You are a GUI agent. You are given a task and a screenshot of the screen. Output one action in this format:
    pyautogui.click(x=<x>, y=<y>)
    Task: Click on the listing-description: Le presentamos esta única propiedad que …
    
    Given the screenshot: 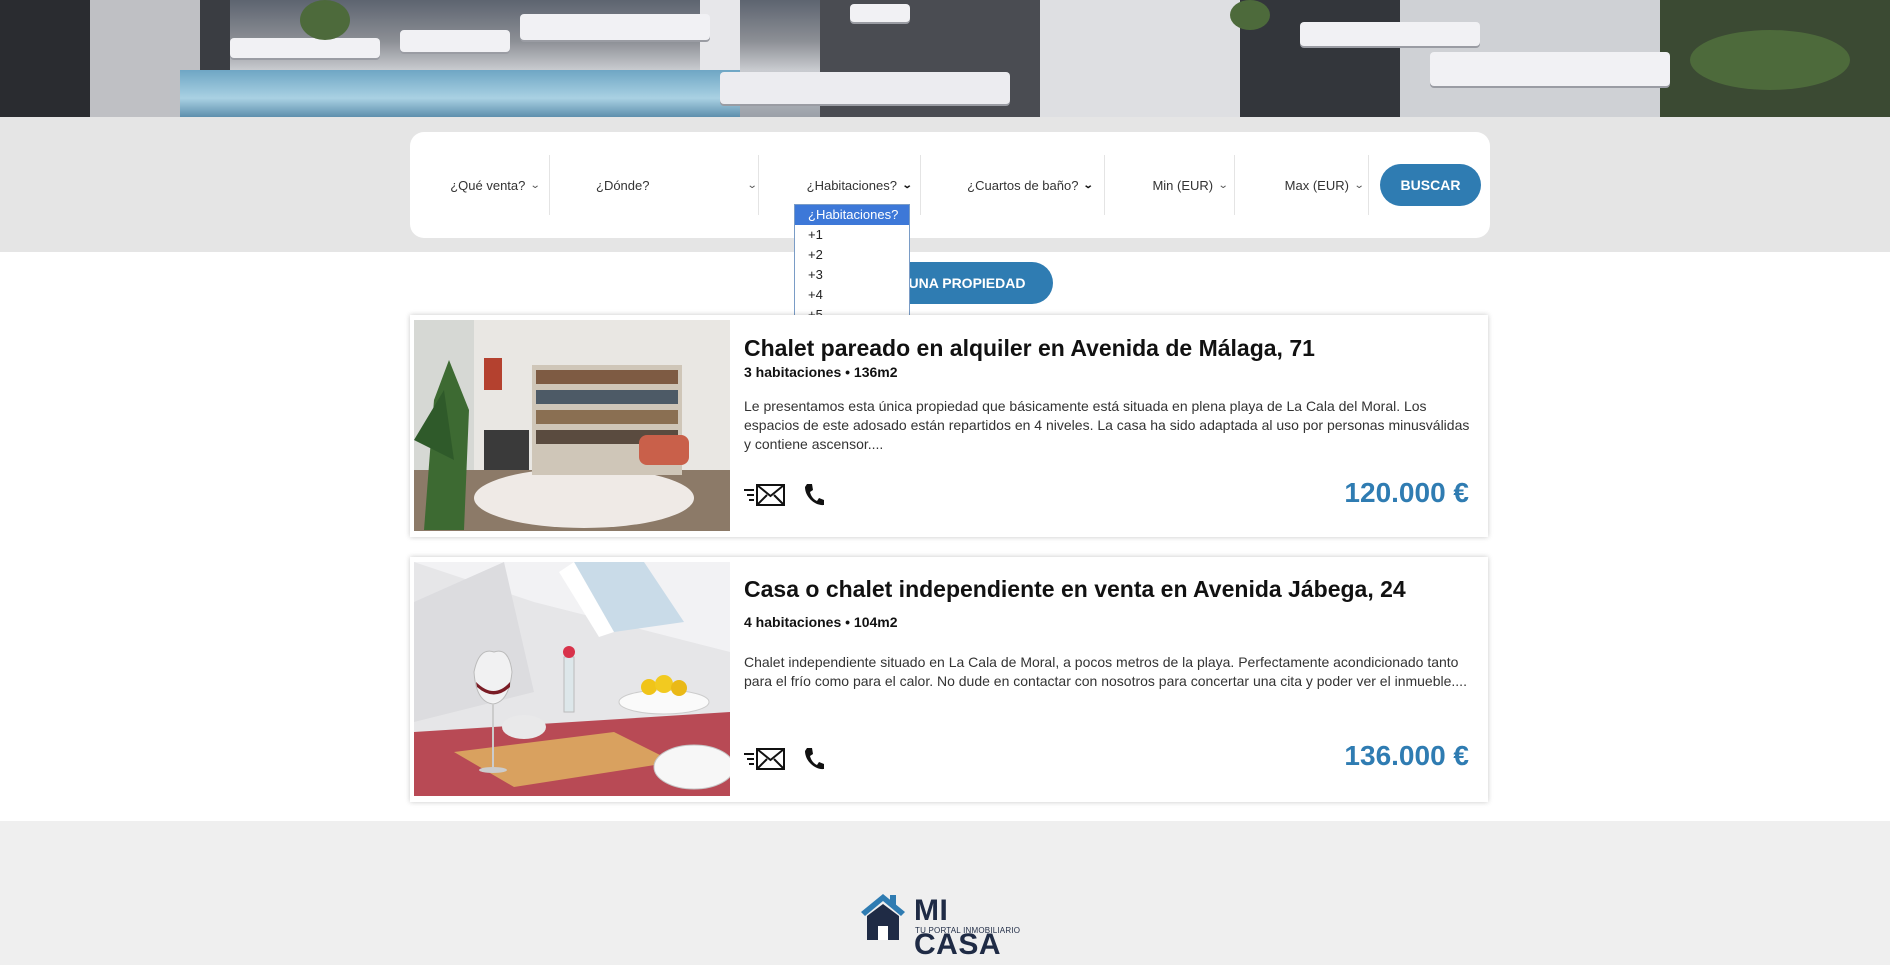 What is the action you would take?
    pyautogui.click(x=1107, y=425)
    